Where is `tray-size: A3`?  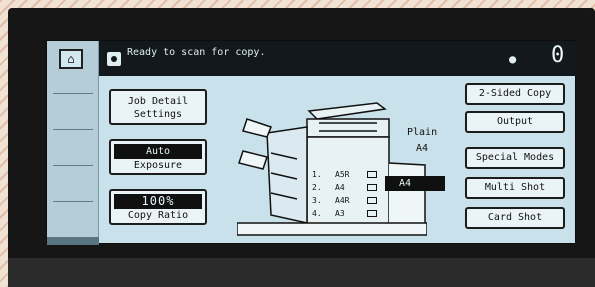 tray-size: A3 is located at coordinates (340, 213).